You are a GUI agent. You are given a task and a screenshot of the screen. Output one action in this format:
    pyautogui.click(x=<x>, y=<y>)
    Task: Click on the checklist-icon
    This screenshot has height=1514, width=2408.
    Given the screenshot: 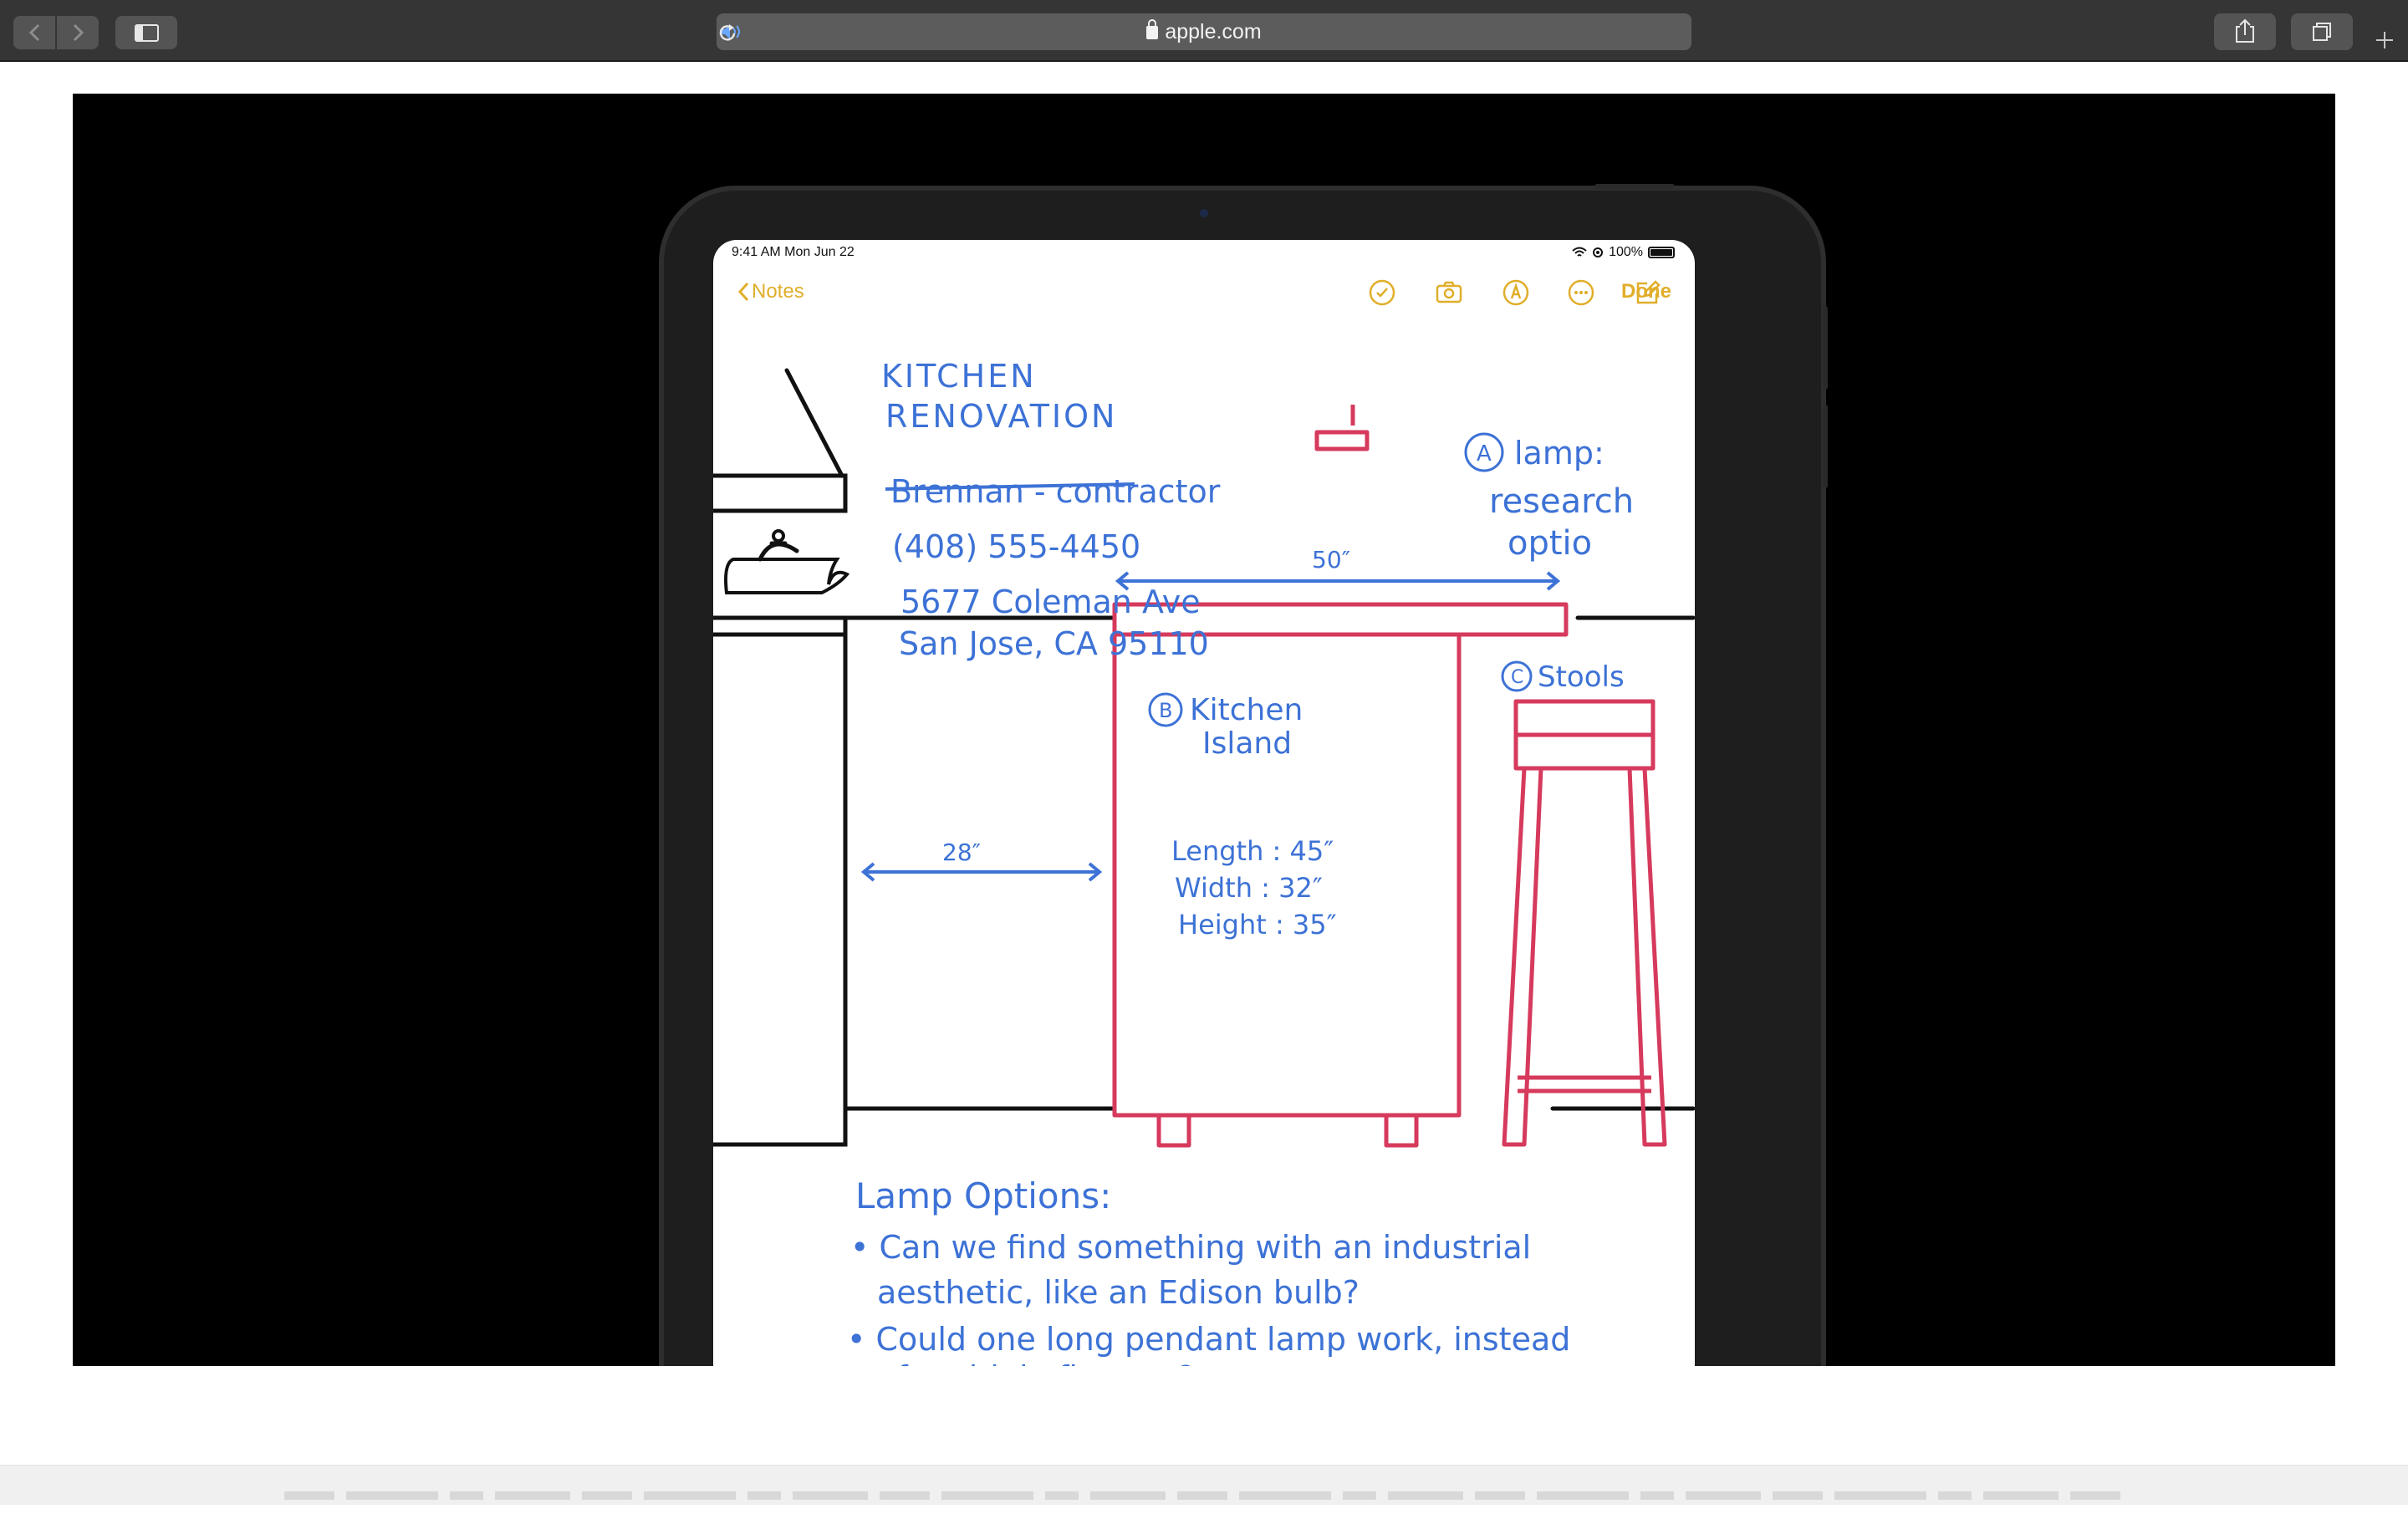 What is the action you would take?
    pyautogui.click(x=1382, y=292)
    